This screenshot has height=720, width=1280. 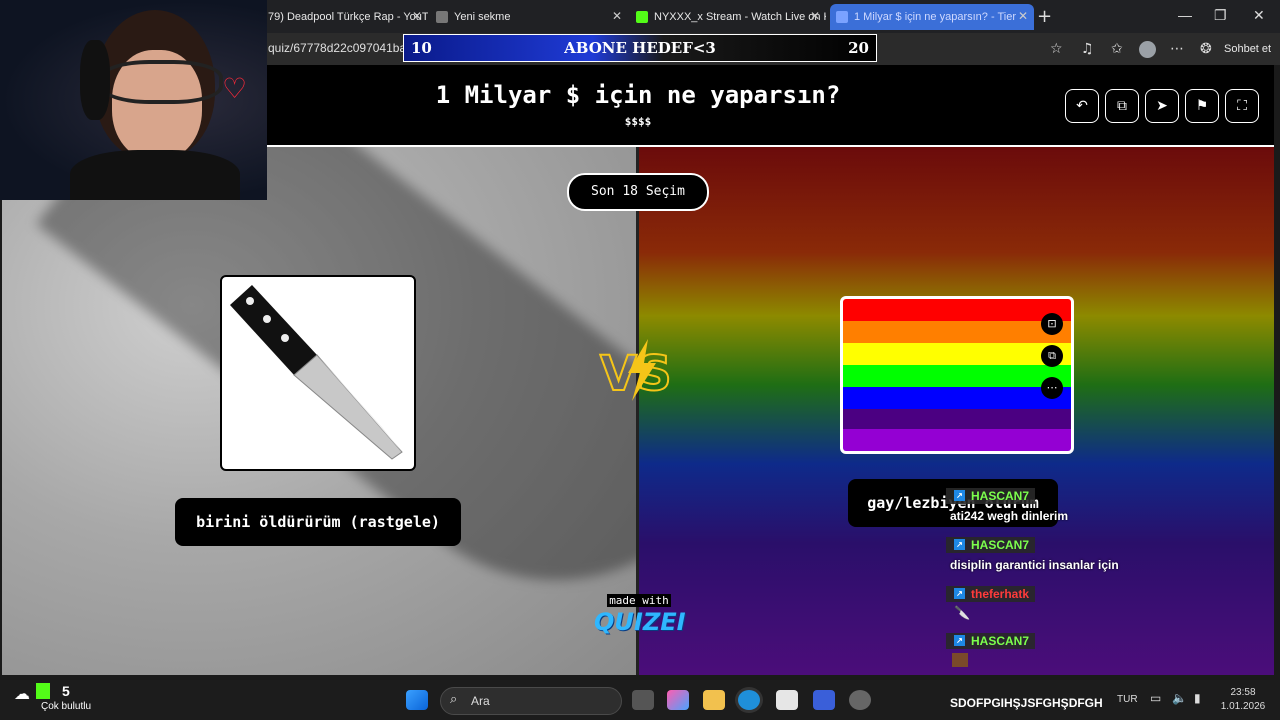 I want to click on volume-icon: 🔈, so click(x=1179, y=698).